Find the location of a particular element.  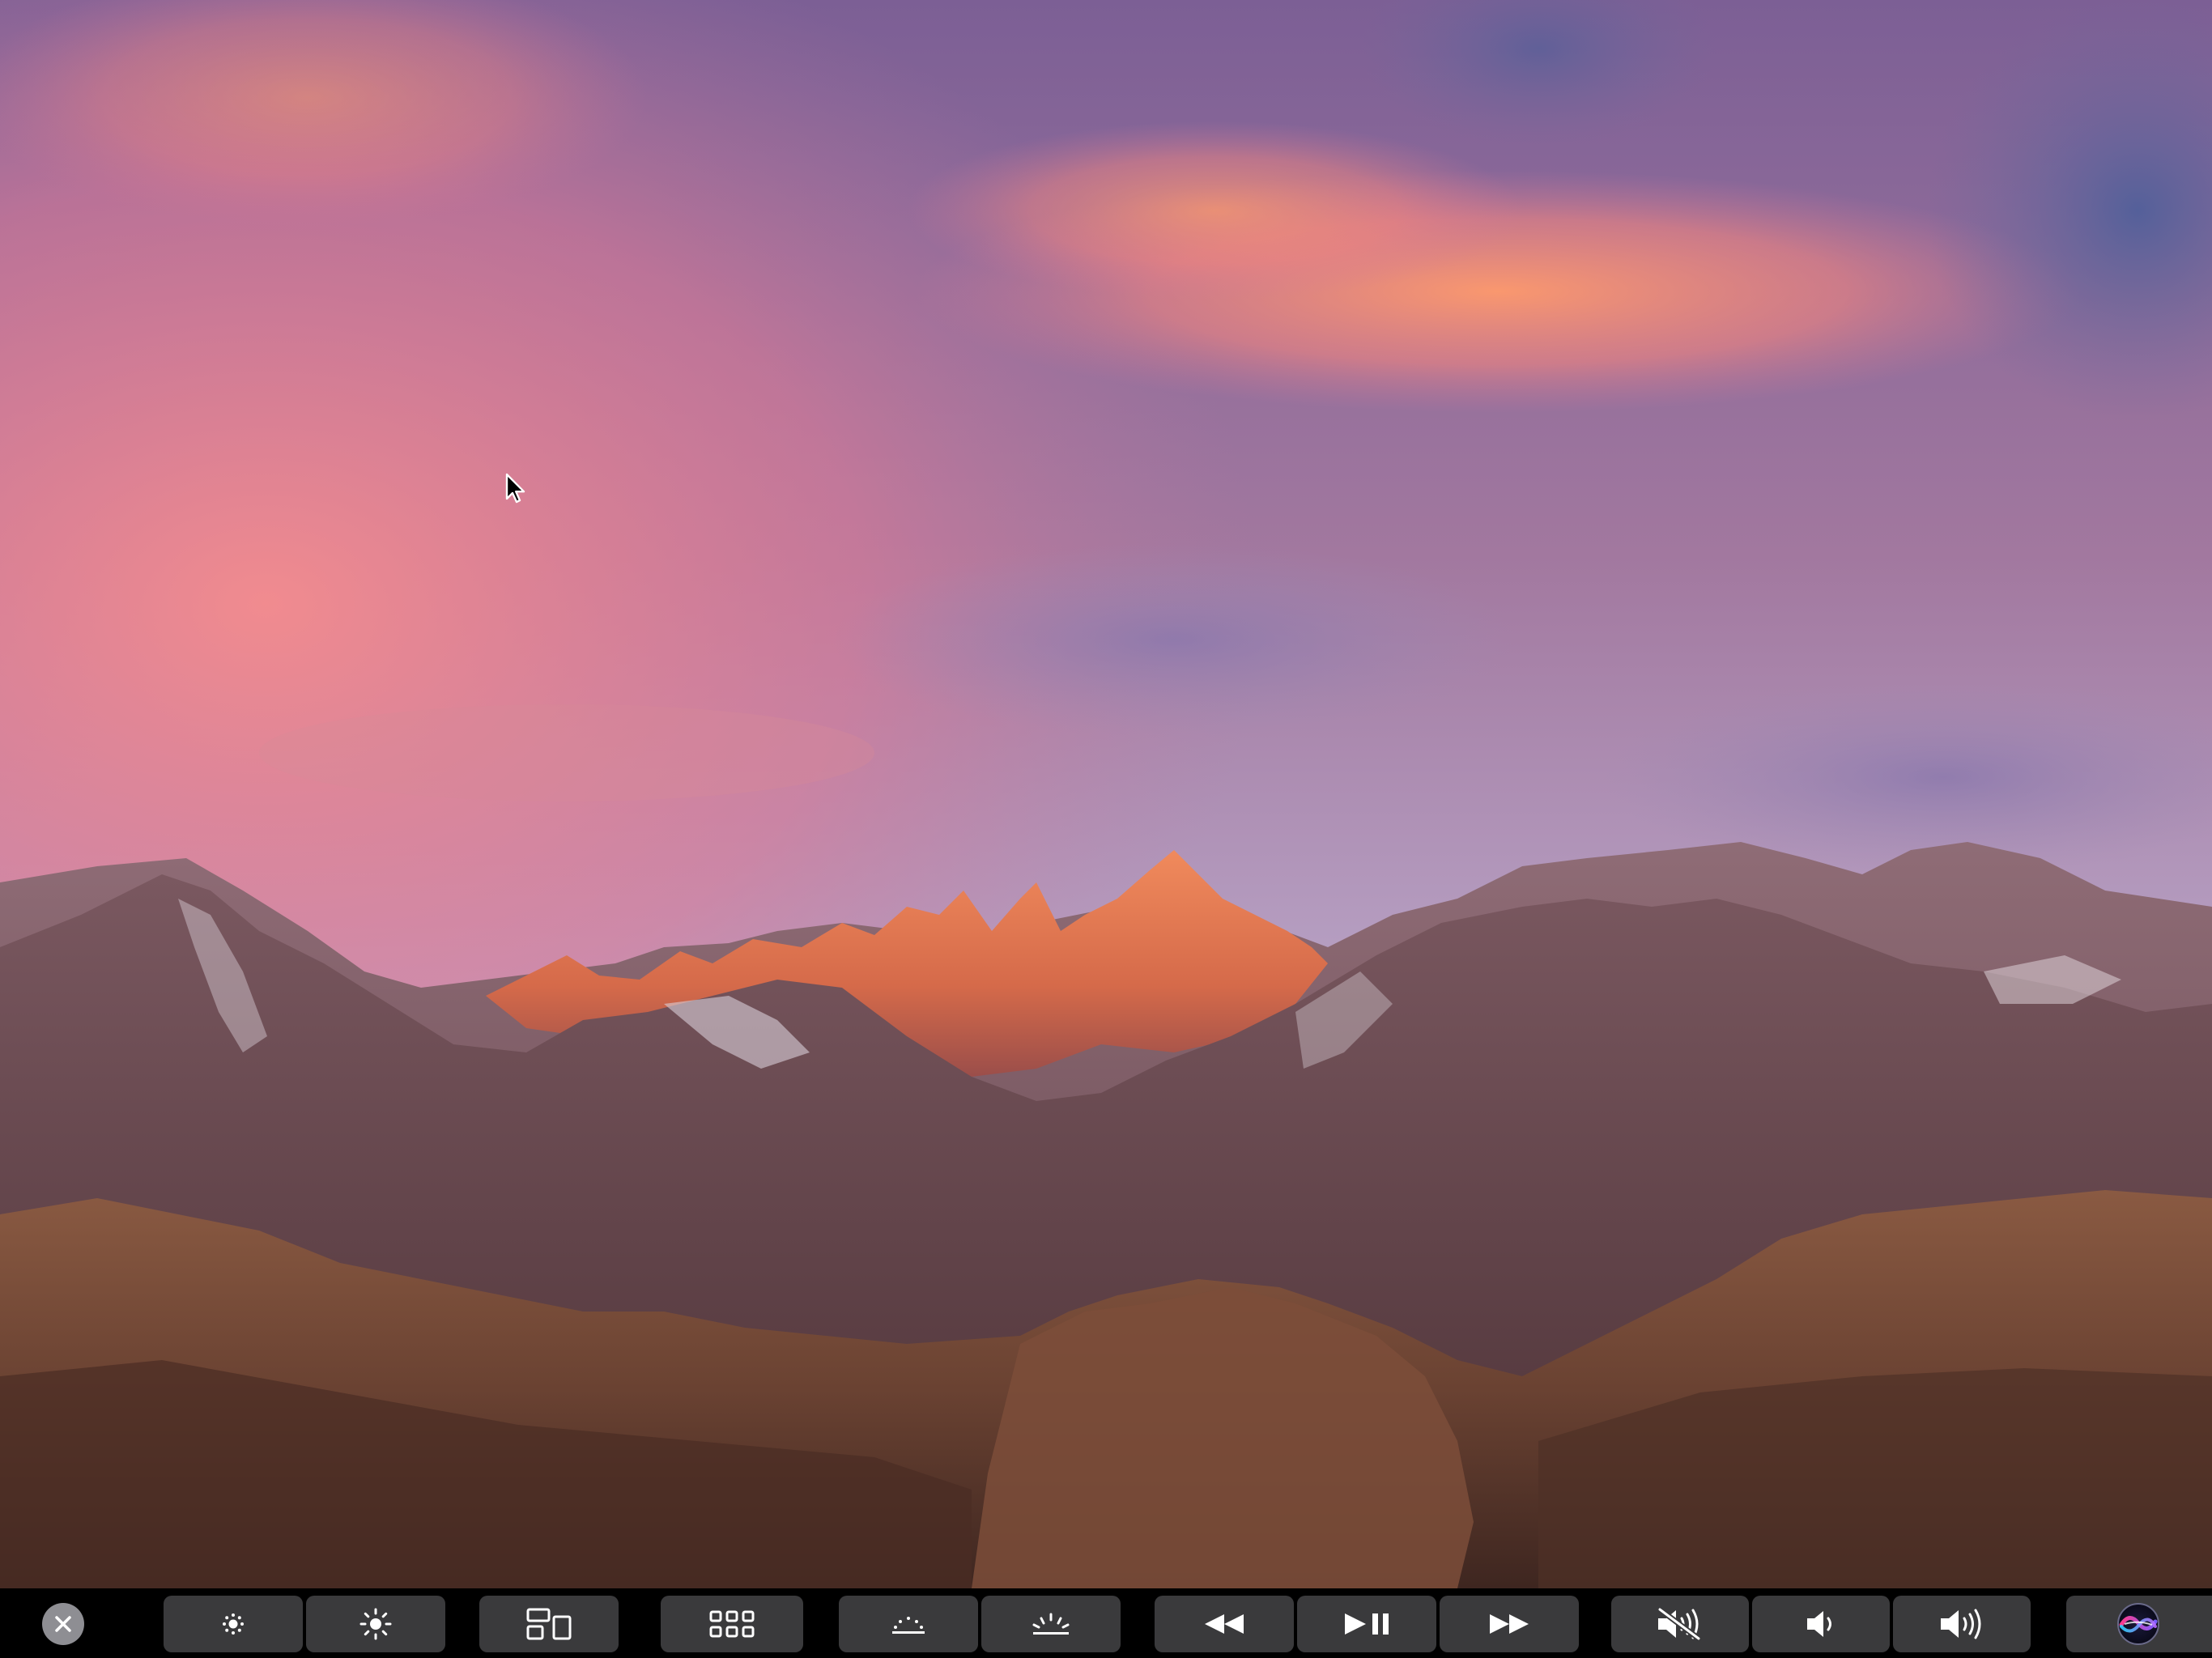

mute-button is located at coordinates (1680, 1624).